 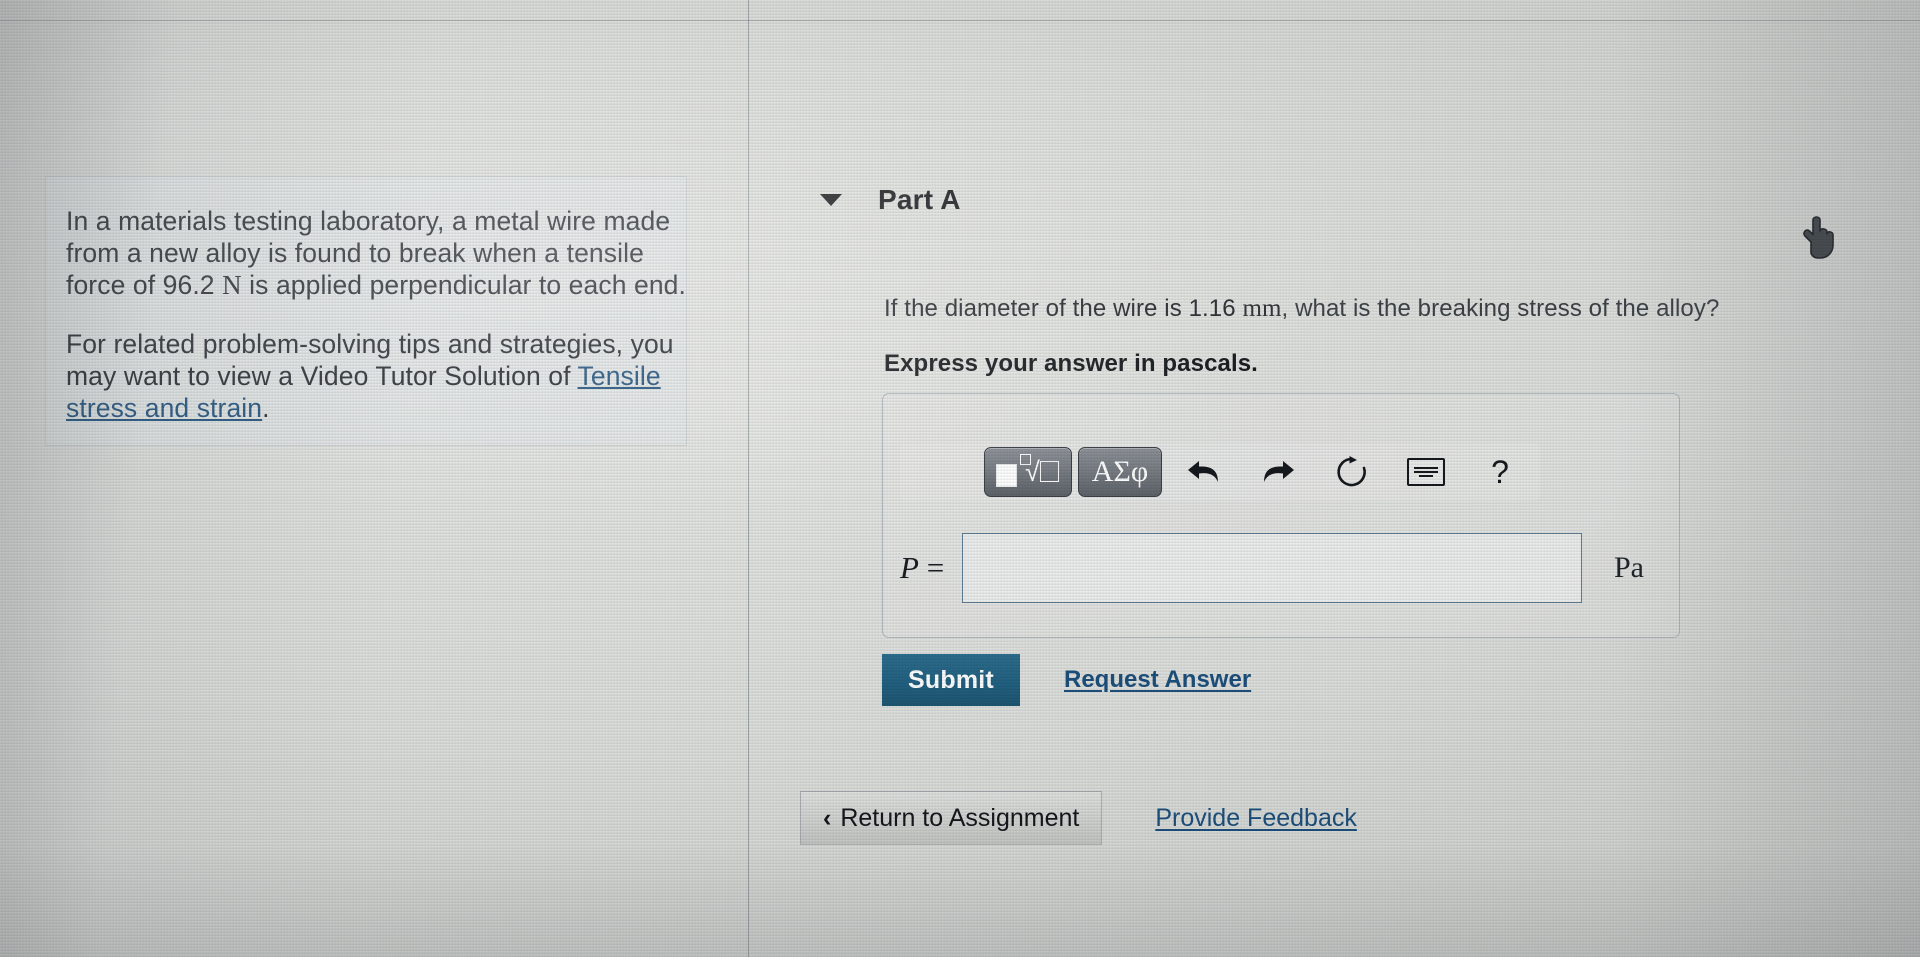 I want to click on math-template-icon: √, so click(x=1028, y=472).